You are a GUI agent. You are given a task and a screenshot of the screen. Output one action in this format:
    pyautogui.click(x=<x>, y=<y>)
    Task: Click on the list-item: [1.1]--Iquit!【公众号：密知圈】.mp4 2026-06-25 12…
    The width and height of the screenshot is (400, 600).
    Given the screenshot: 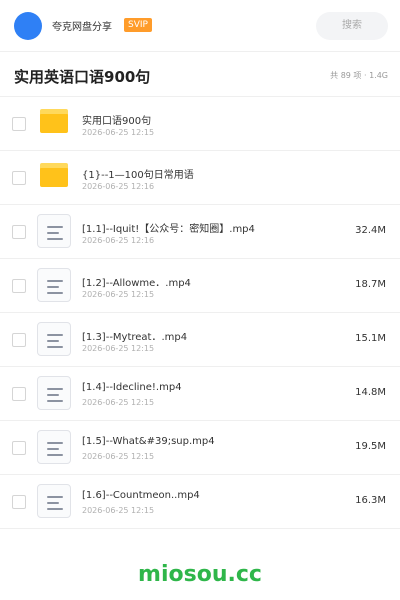 What is the action you would take?
    pyautogui.click(x=200, y=232)
    